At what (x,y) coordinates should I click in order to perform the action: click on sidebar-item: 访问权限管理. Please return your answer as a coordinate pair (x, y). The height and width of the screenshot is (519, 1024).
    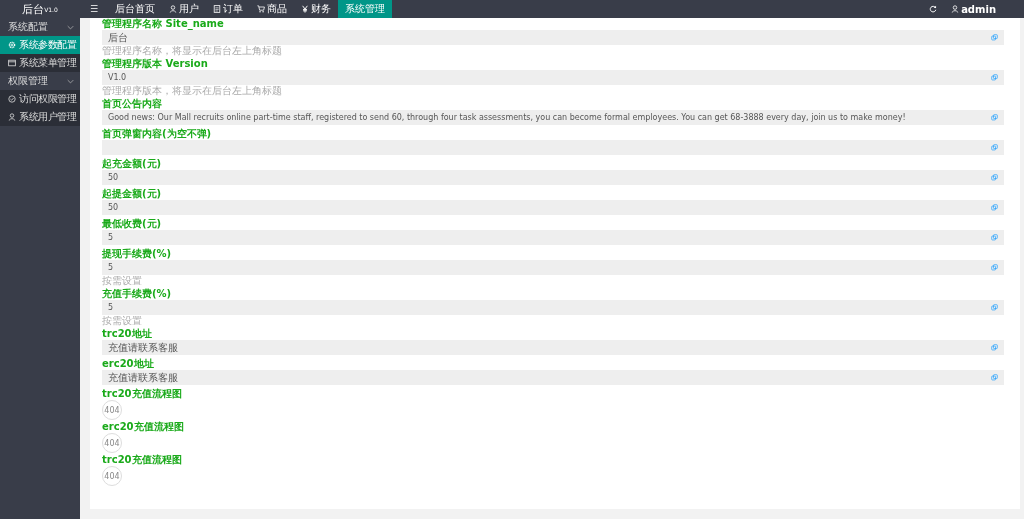
    Looking at the image, I should click on (40, 99).